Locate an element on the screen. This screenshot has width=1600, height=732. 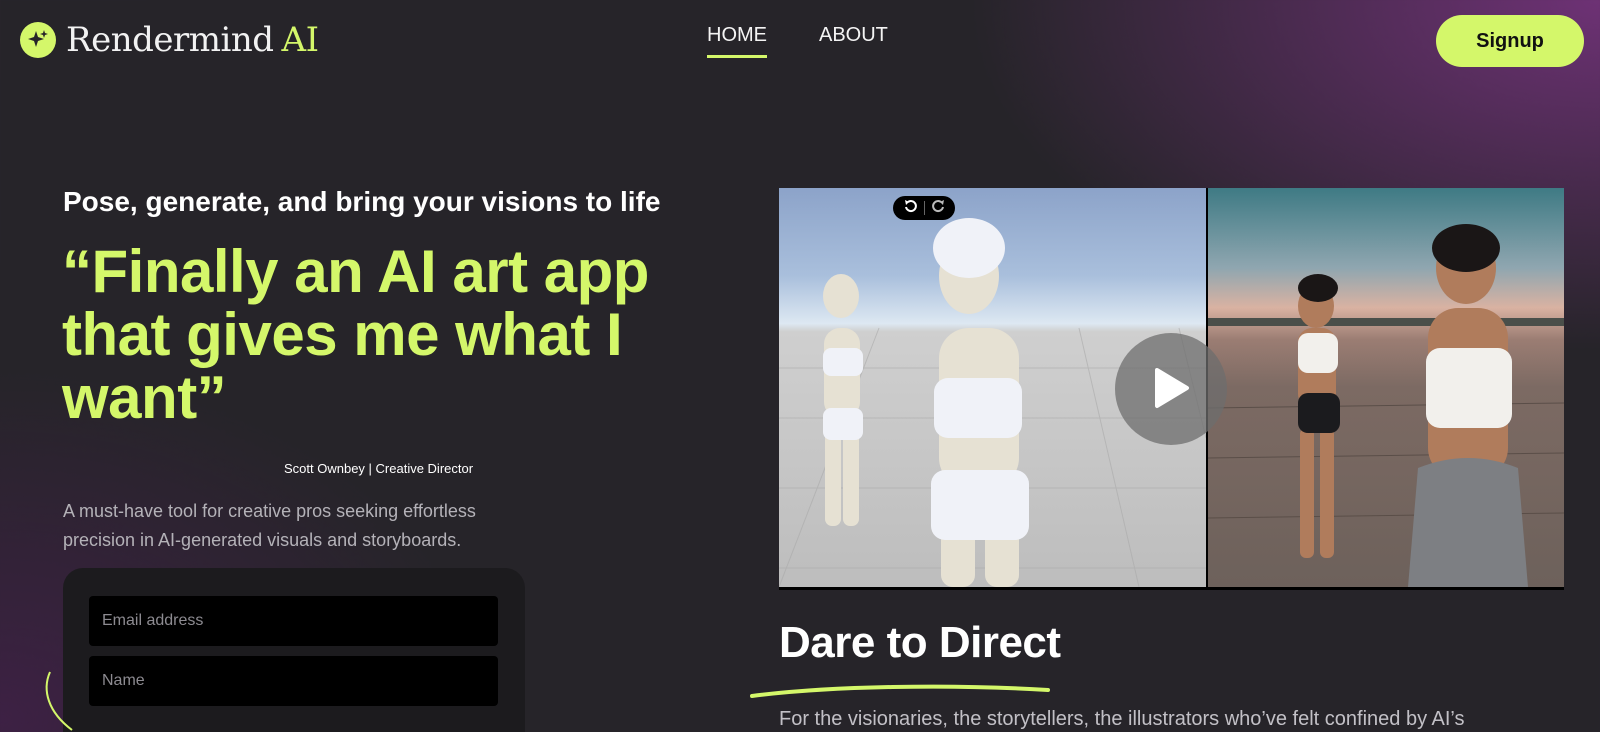
title-underline is located at coordinates (900, 691).